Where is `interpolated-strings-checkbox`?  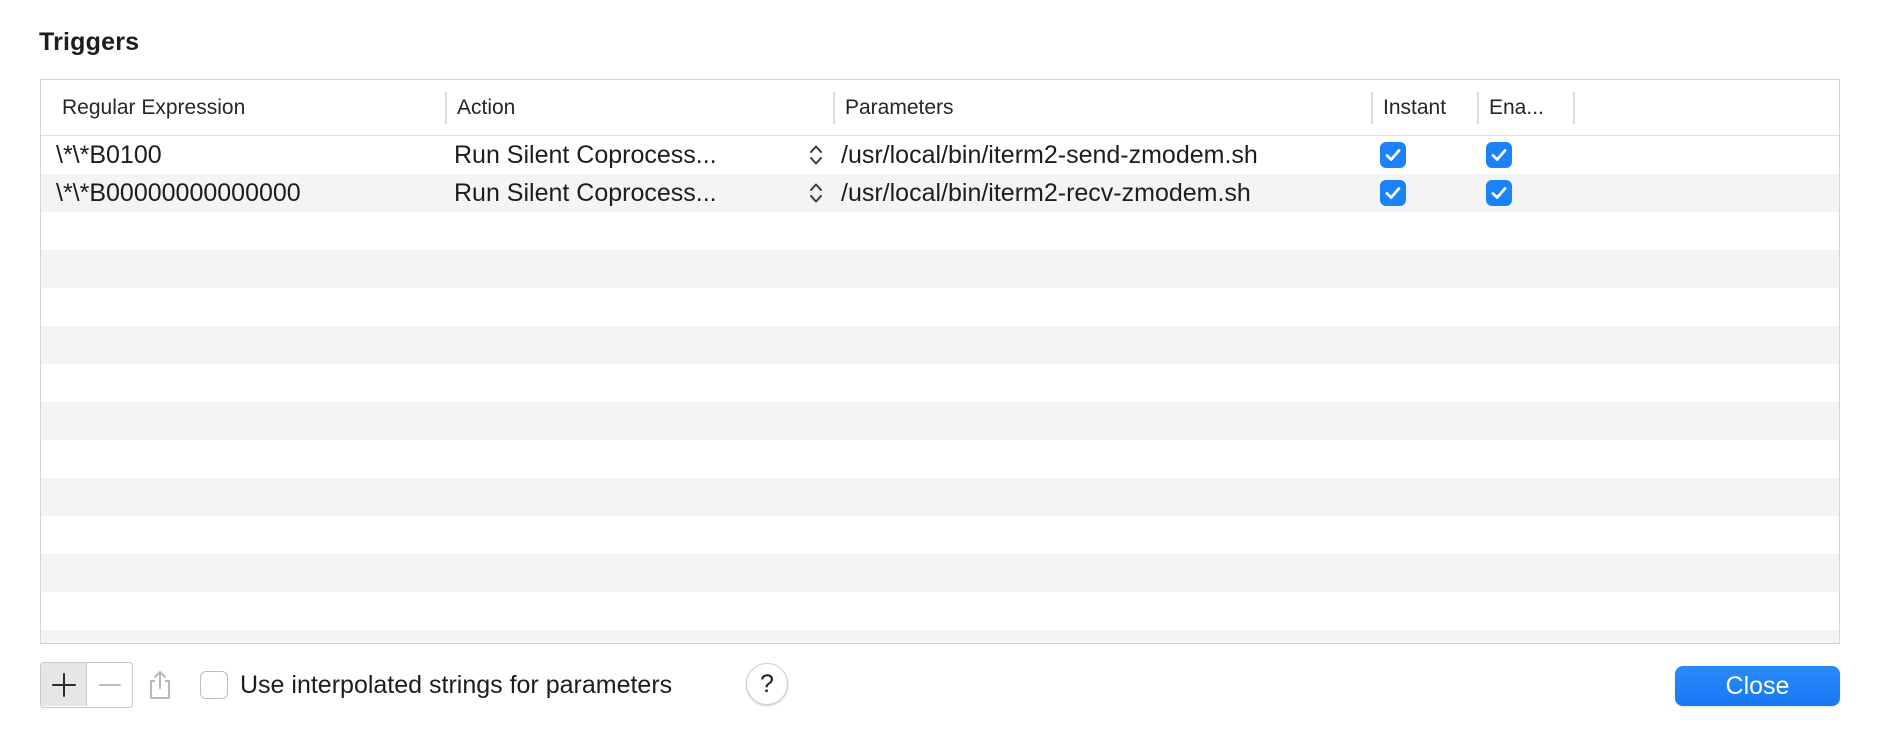
interpolated-strings-checkbox is located at coordinates (214, 685).